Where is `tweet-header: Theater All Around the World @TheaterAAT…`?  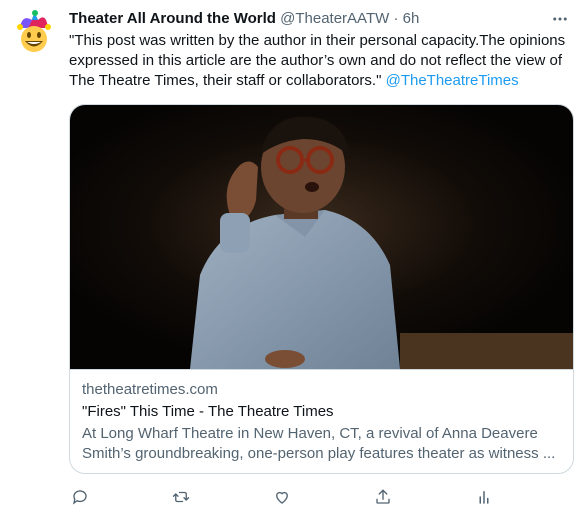 tweet-header: Theater All Around the World @TheaterAAT… is located at coordinates (321, 19).